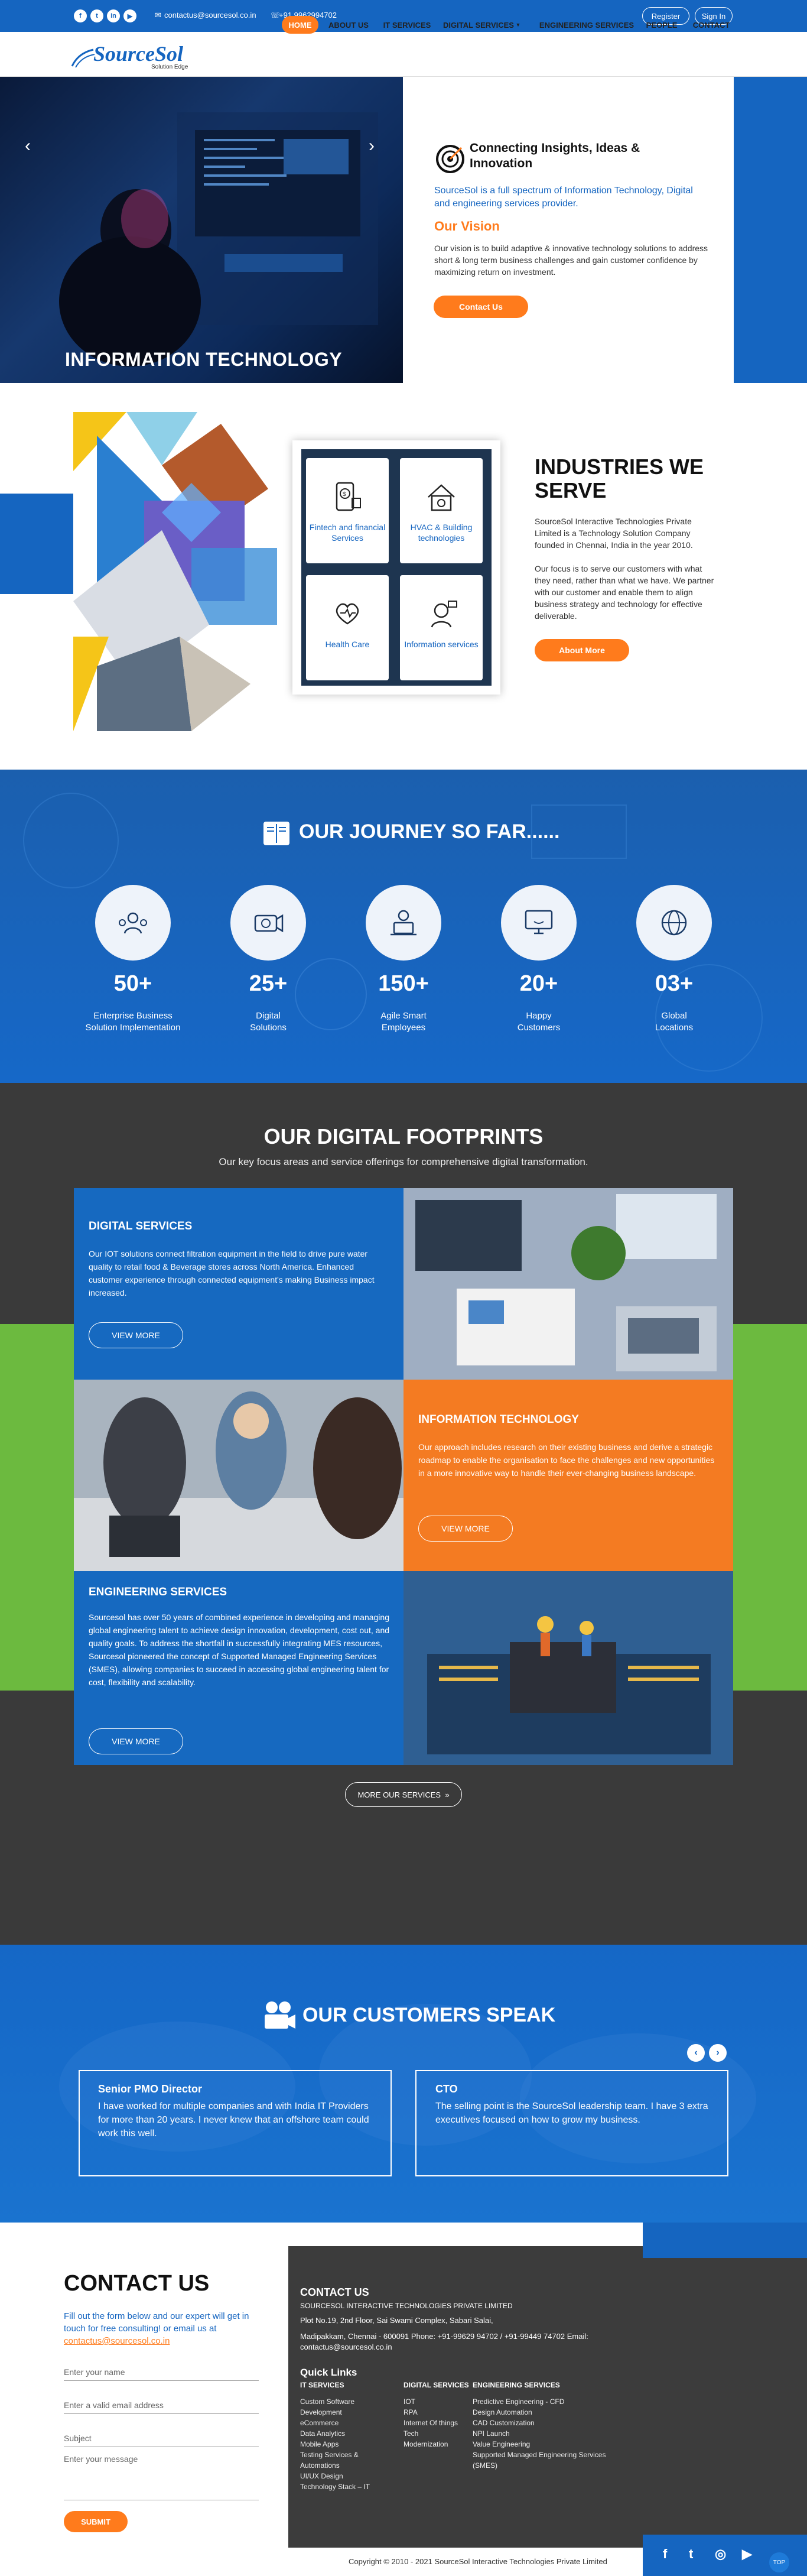 Image resolution: width=807 pixels, height=2576 pixels. What do you see at coordinates (433, 2401) in the screenshot?
I see `footer-link: IOT` at bounding box center [433, 2401].